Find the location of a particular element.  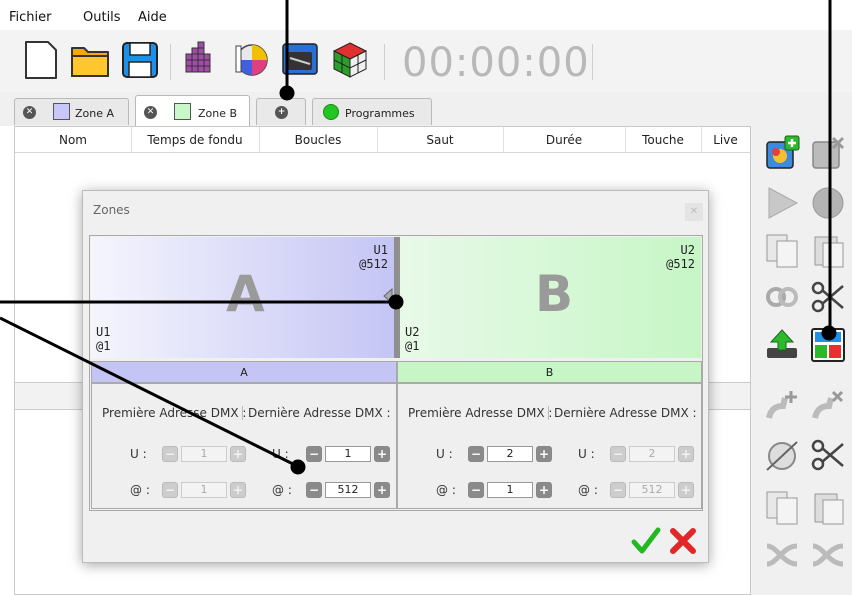

zones-icon is located at coordinates (828, 345).